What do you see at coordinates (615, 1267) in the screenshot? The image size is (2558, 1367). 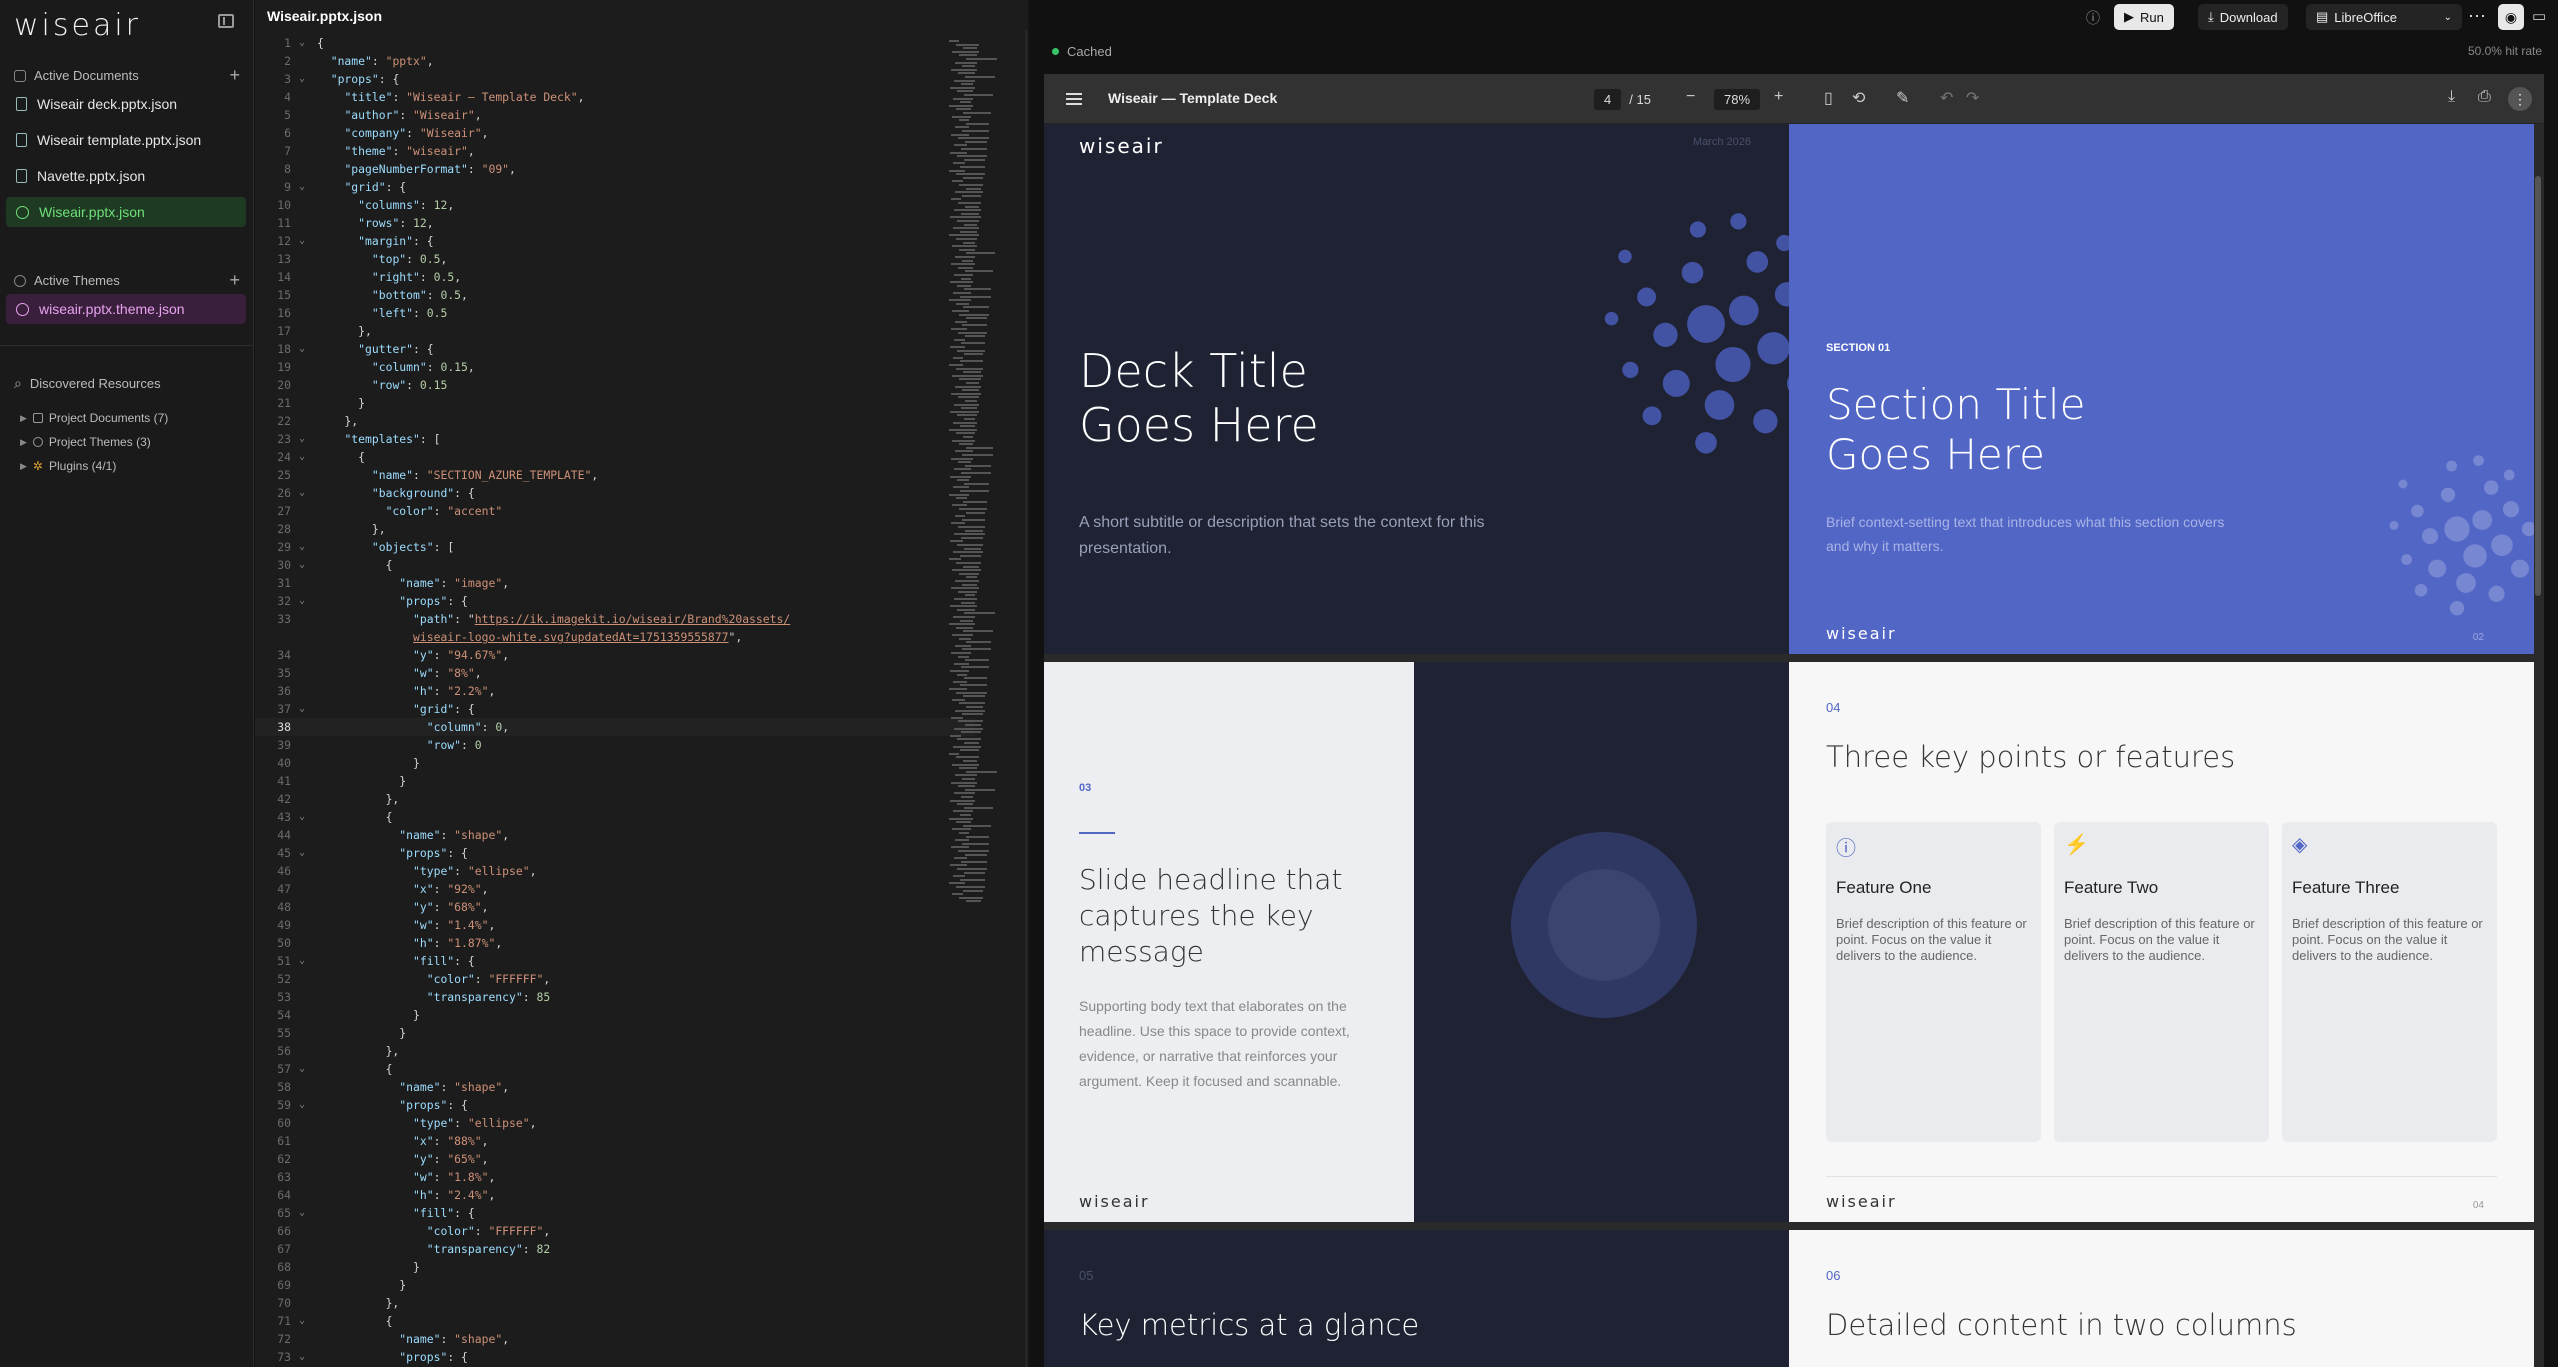 I see `code-line: 68 }` at bounding box center [615, 1267].